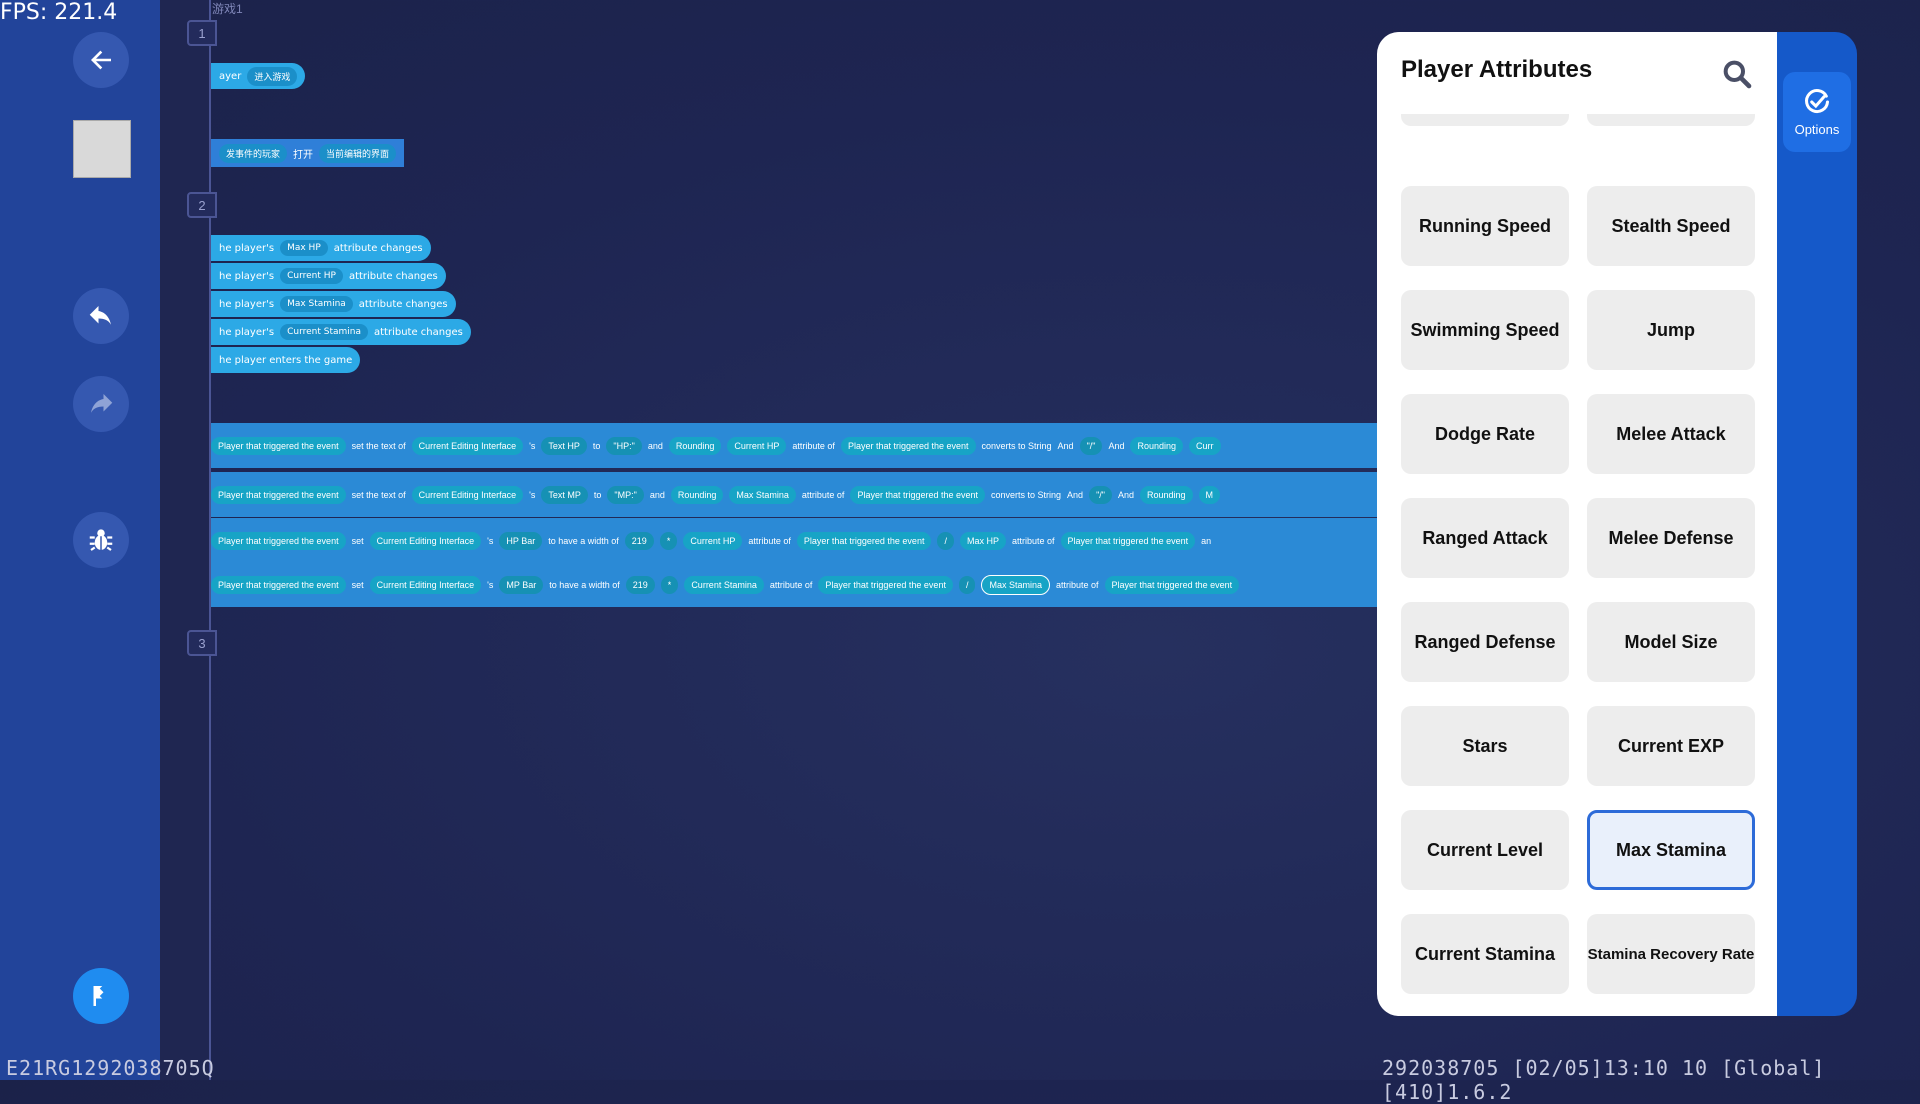  I want to click on event-enter-game: he player enters the game, so click(286, 360).